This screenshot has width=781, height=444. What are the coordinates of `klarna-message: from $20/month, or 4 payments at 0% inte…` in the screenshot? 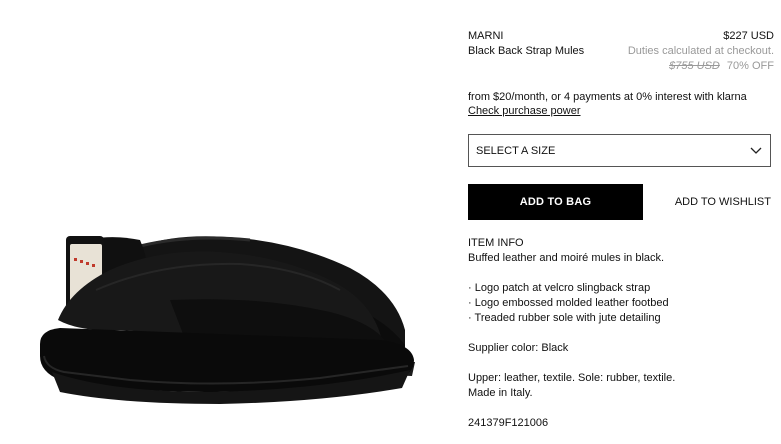 It's located at (607, 97).